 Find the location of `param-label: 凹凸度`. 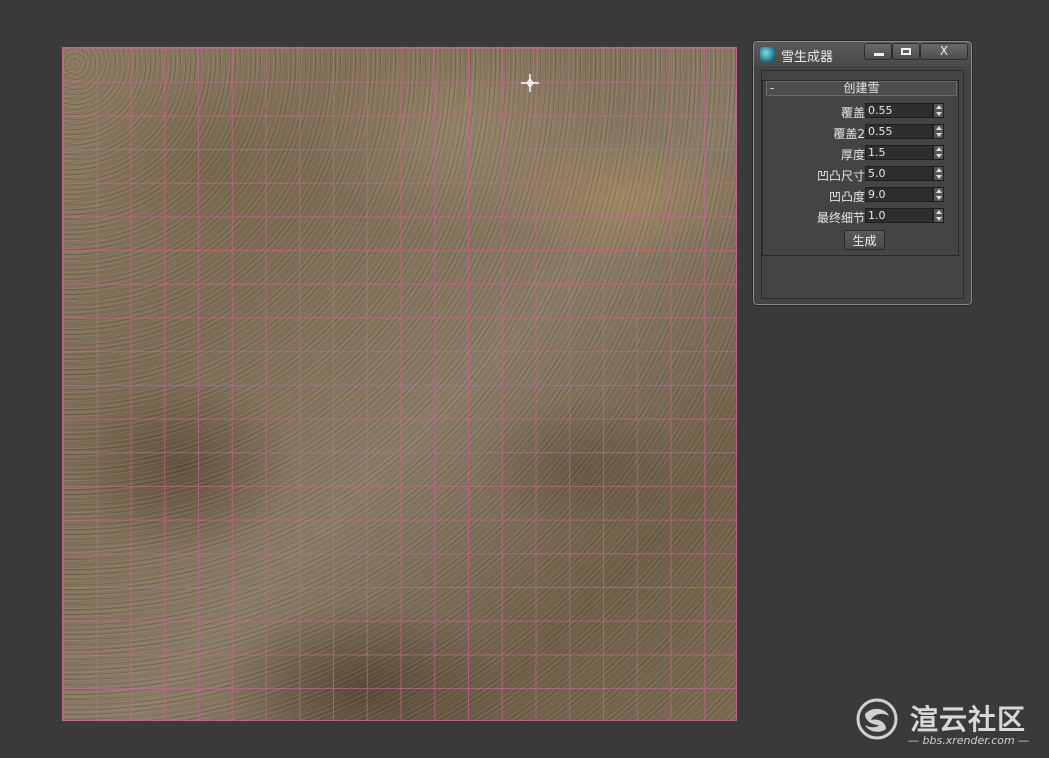

param-label: 凹凸度 is located at coordinates (846, 197).